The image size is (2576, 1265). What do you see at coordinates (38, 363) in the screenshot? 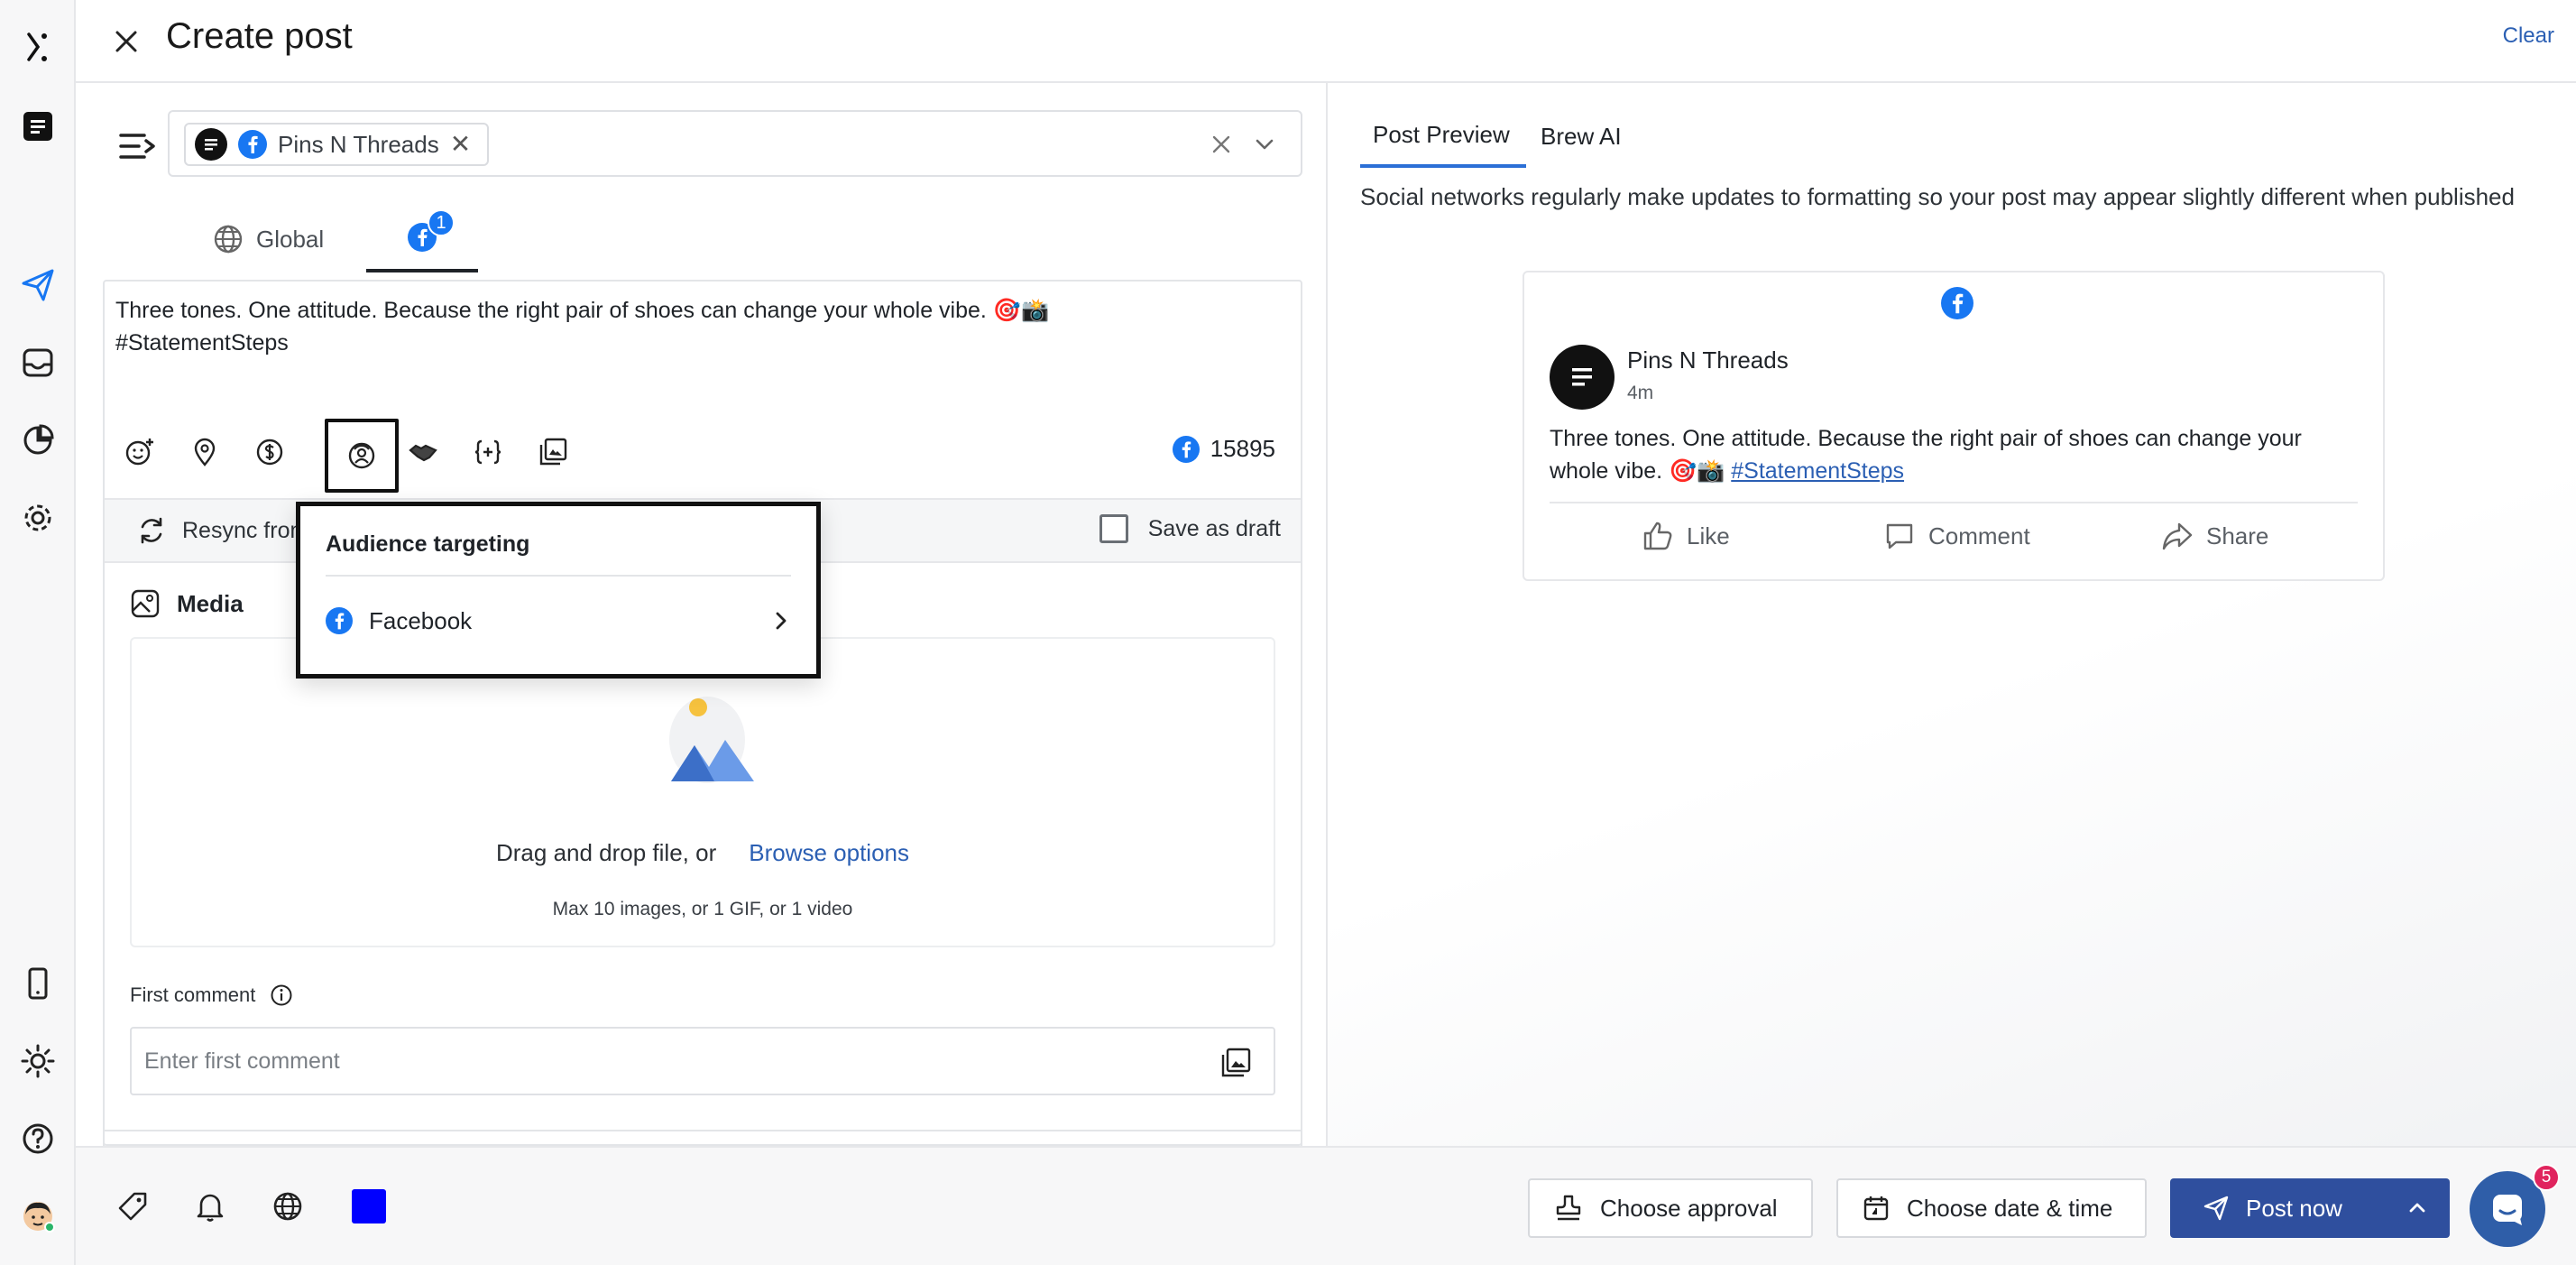
I see `inbox-icon` at bounding box center [38, 363].